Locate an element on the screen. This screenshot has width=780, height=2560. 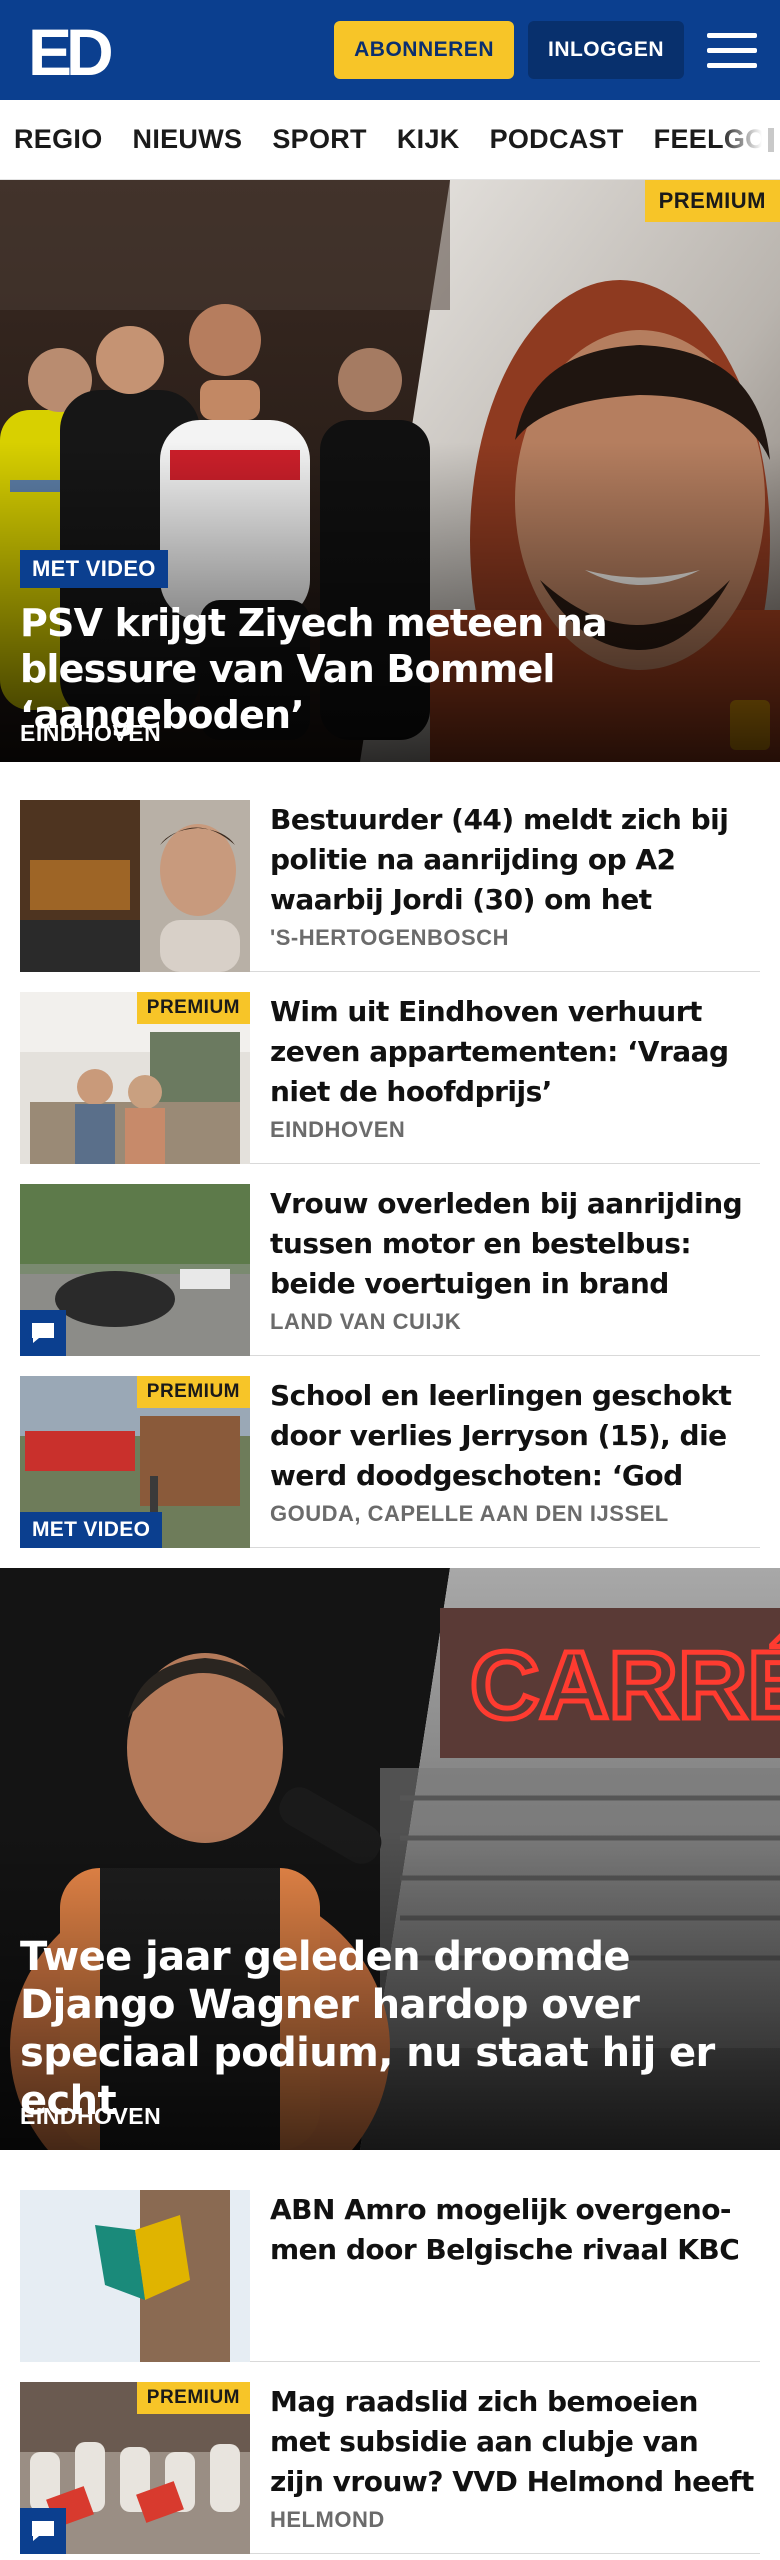
site-logo: ED is located at coordinates (72, 50).